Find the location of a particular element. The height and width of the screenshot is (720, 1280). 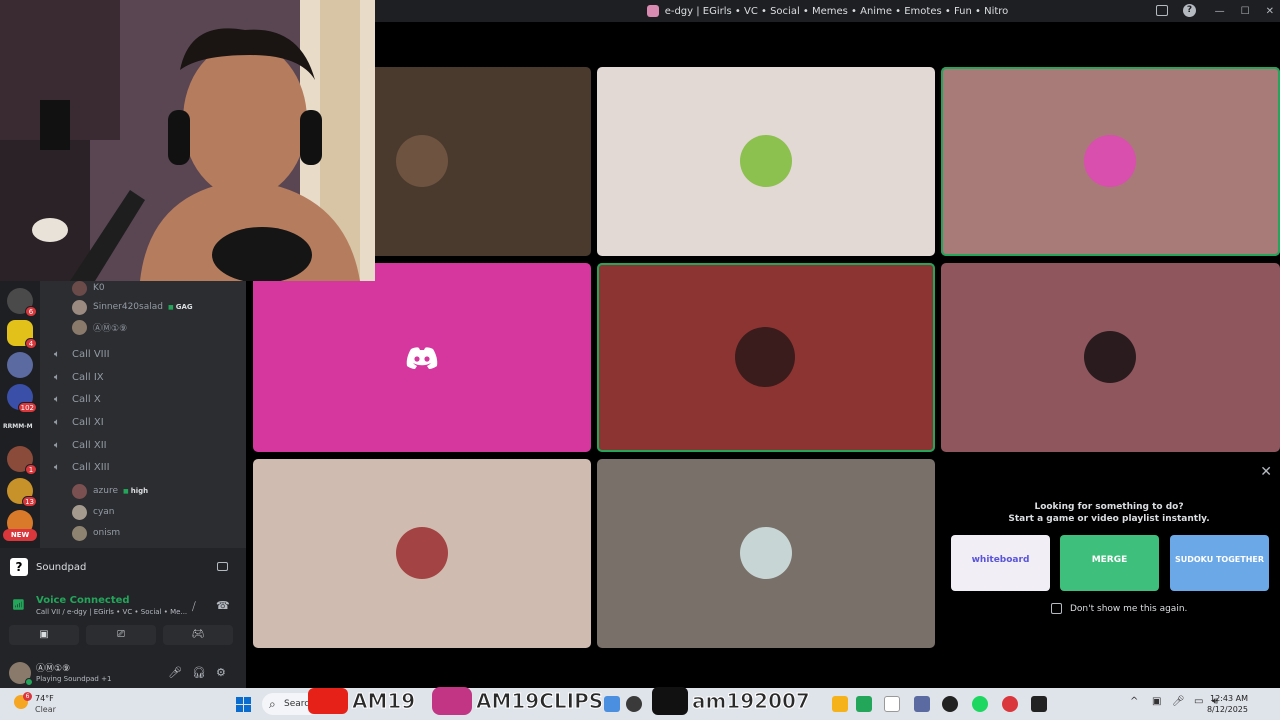

screen-share-button: ⎚ is located at coordinates (121, 635).